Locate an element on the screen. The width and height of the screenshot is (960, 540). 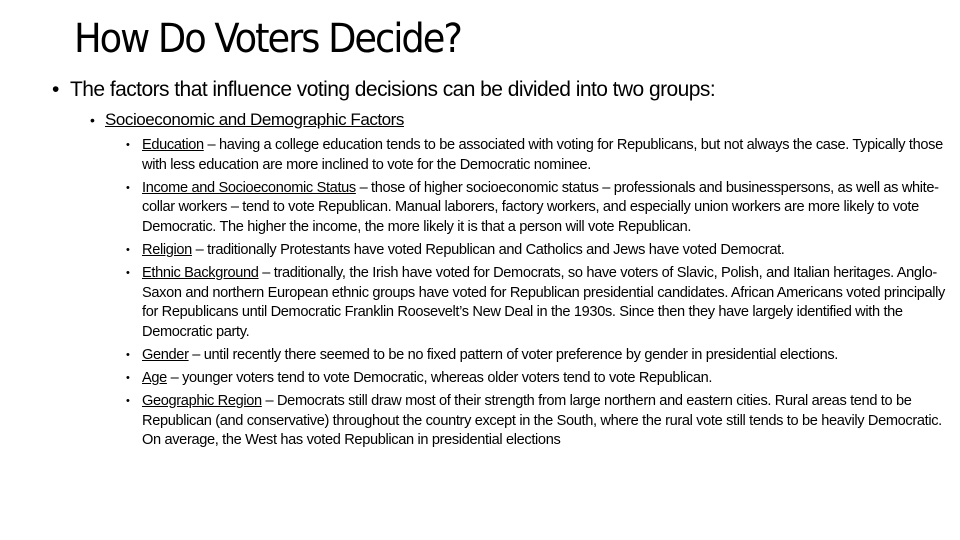
factor-term: Income and Socioeconomic Status is located at coordinates (249, 187).